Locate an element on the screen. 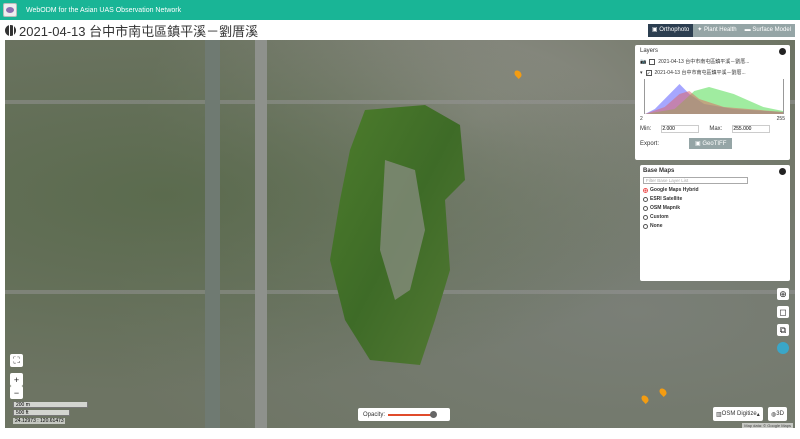 This screenshot has height=439, width=800. caret-down-icon: ▾ is located at coordinates (641, 73).